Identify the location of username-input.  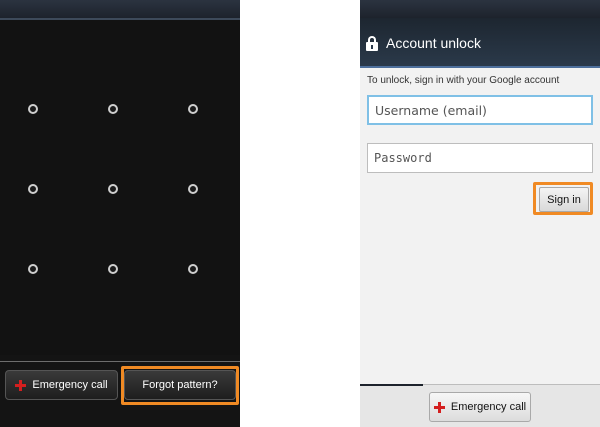
(480, 110).